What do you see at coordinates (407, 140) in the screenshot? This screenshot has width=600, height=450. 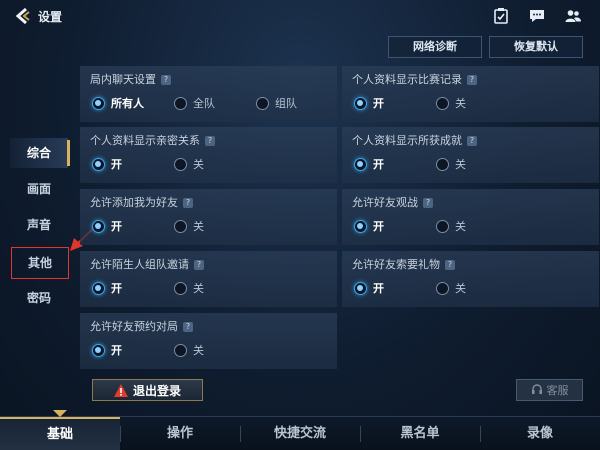 I see `panel-title: 个人资料显示所获成就` at bounding box center [407, 140].